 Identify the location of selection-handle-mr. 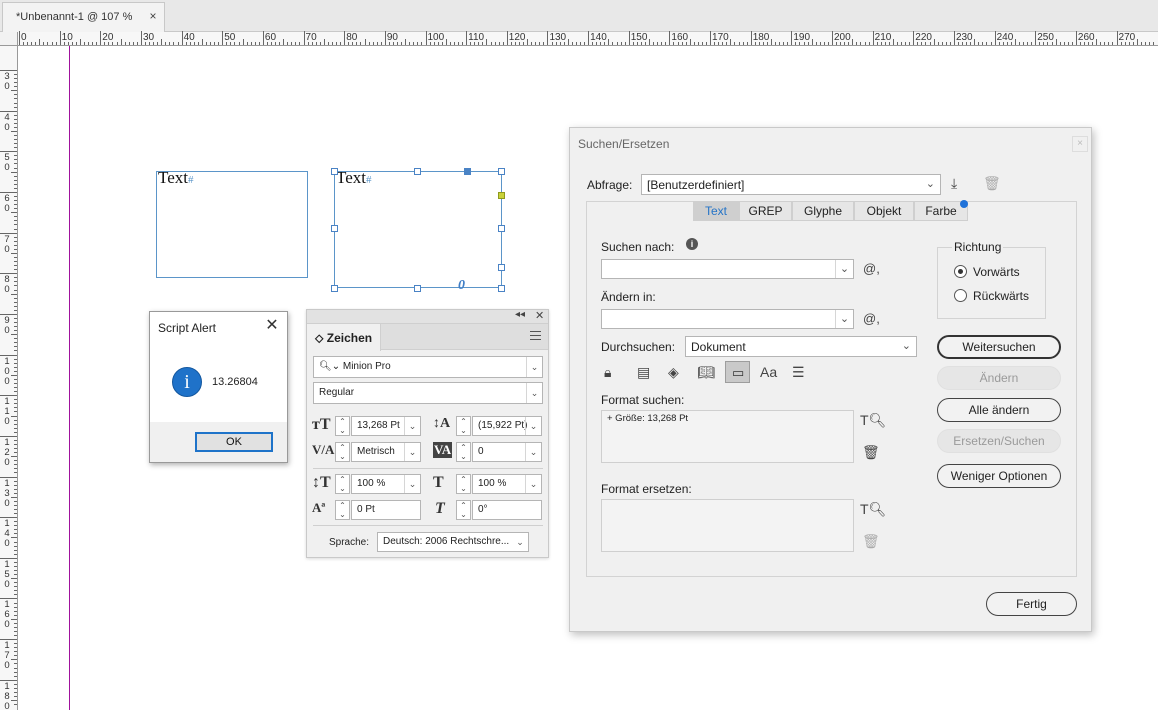
(501, 228).